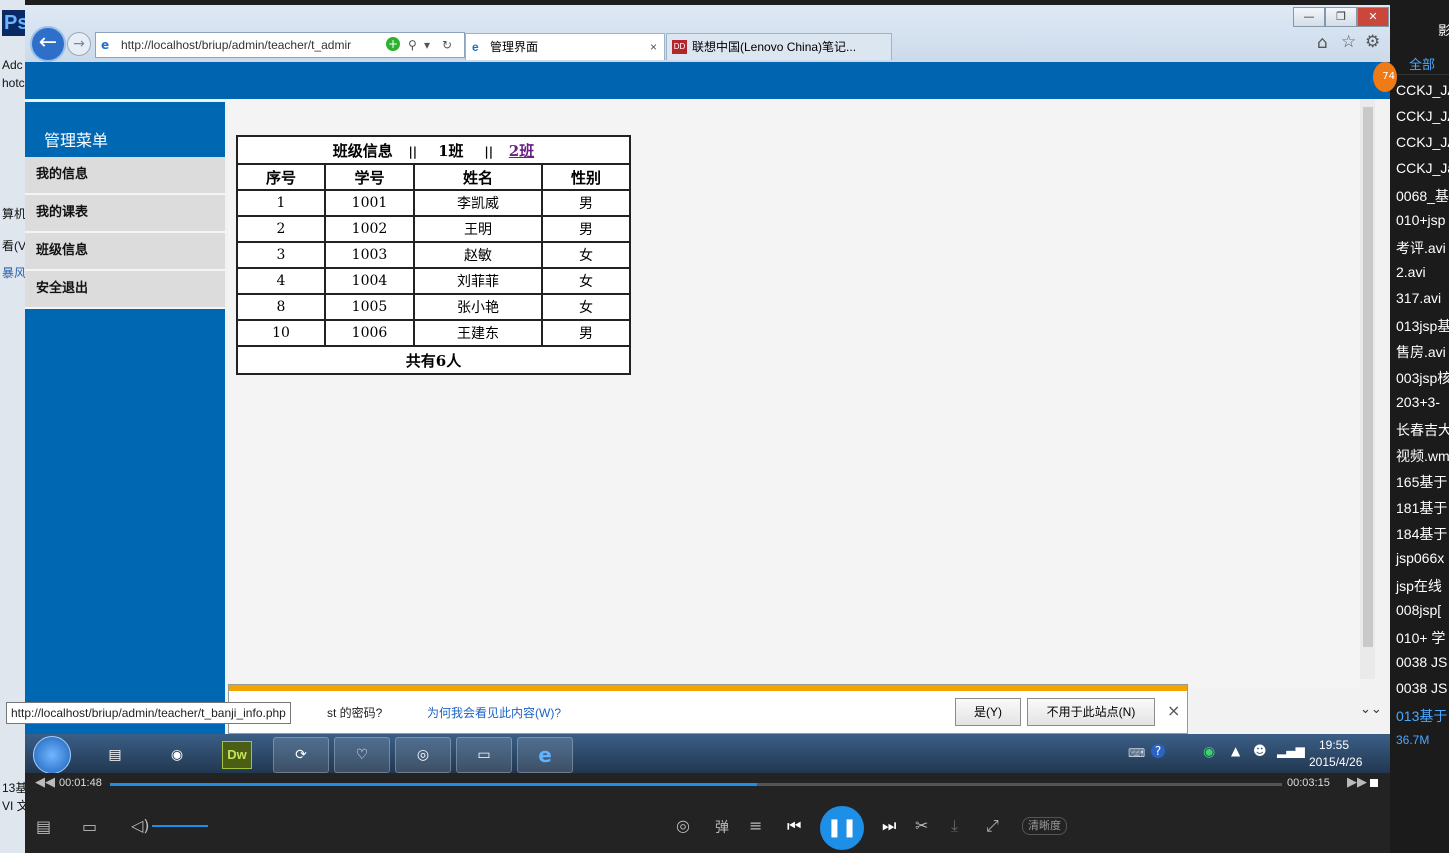 This screenshot has width=1449, height=853. What do you see at coordinates (679, 47) in the screenshot?
I see `lenovo-favicon-icon: DD` at bounding box center [679, 47].